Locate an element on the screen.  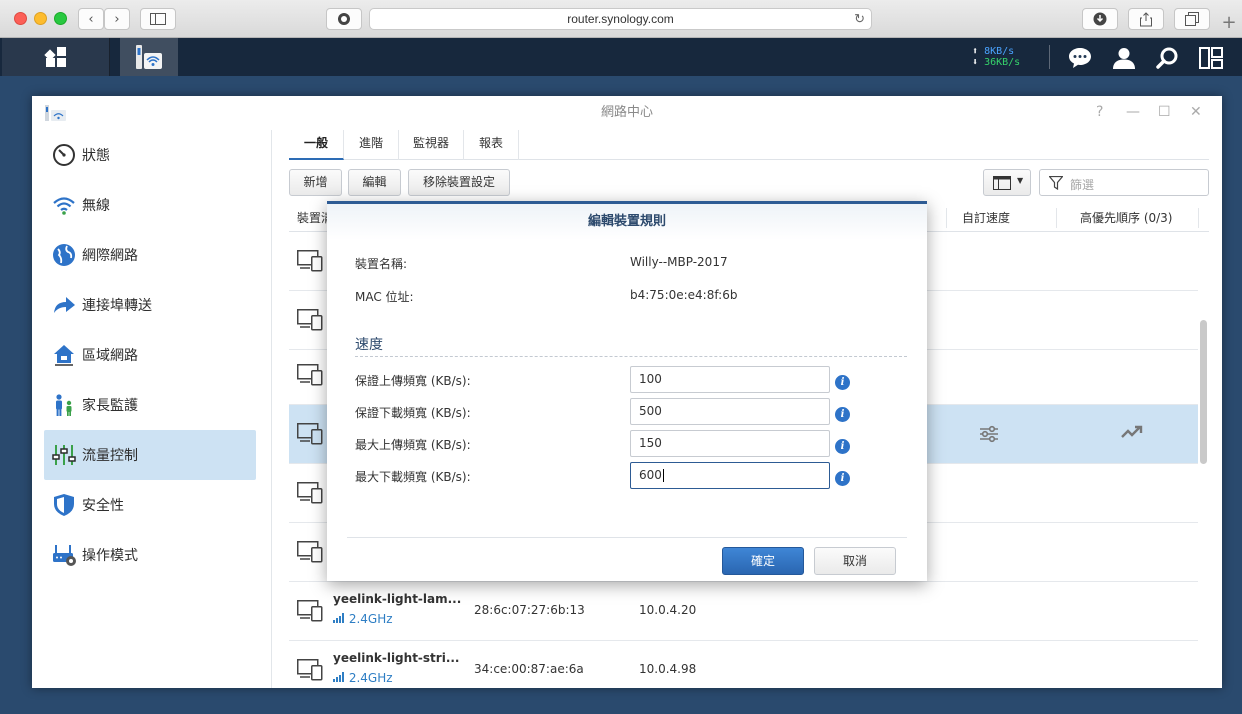
taskbar-divider is located at coordinates (1049, 57).